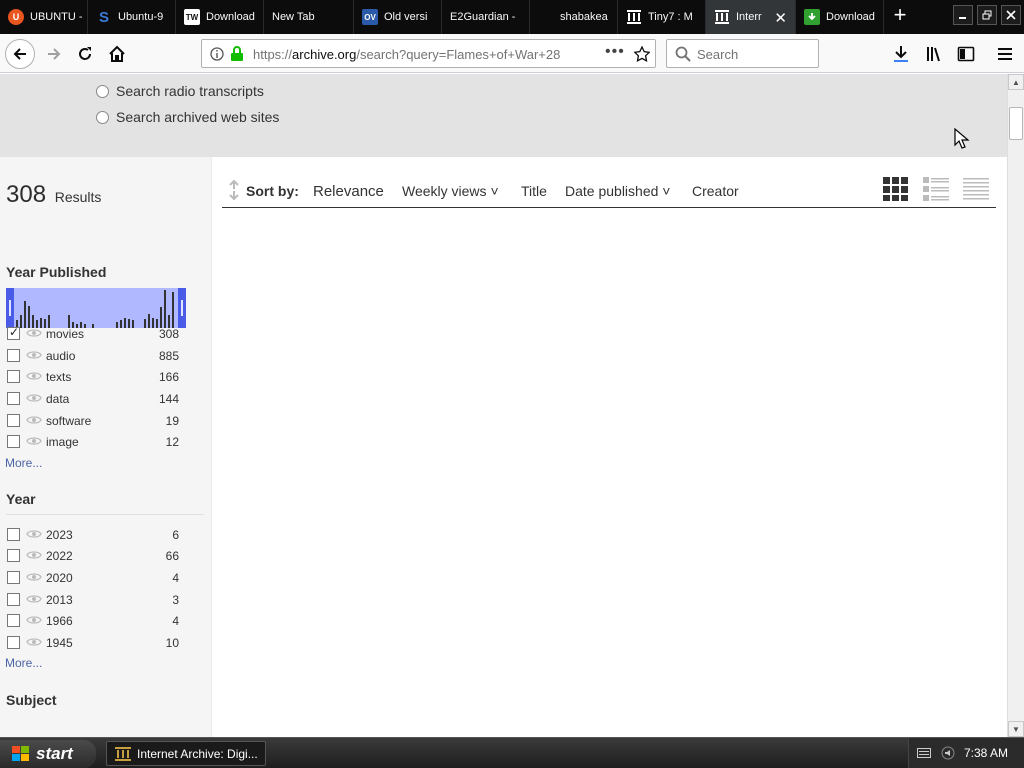  What do you see at coordinates (220, 17) in the screenshot?
I see `tab-download-tw: TW Download` at bounding box center [220, 17].